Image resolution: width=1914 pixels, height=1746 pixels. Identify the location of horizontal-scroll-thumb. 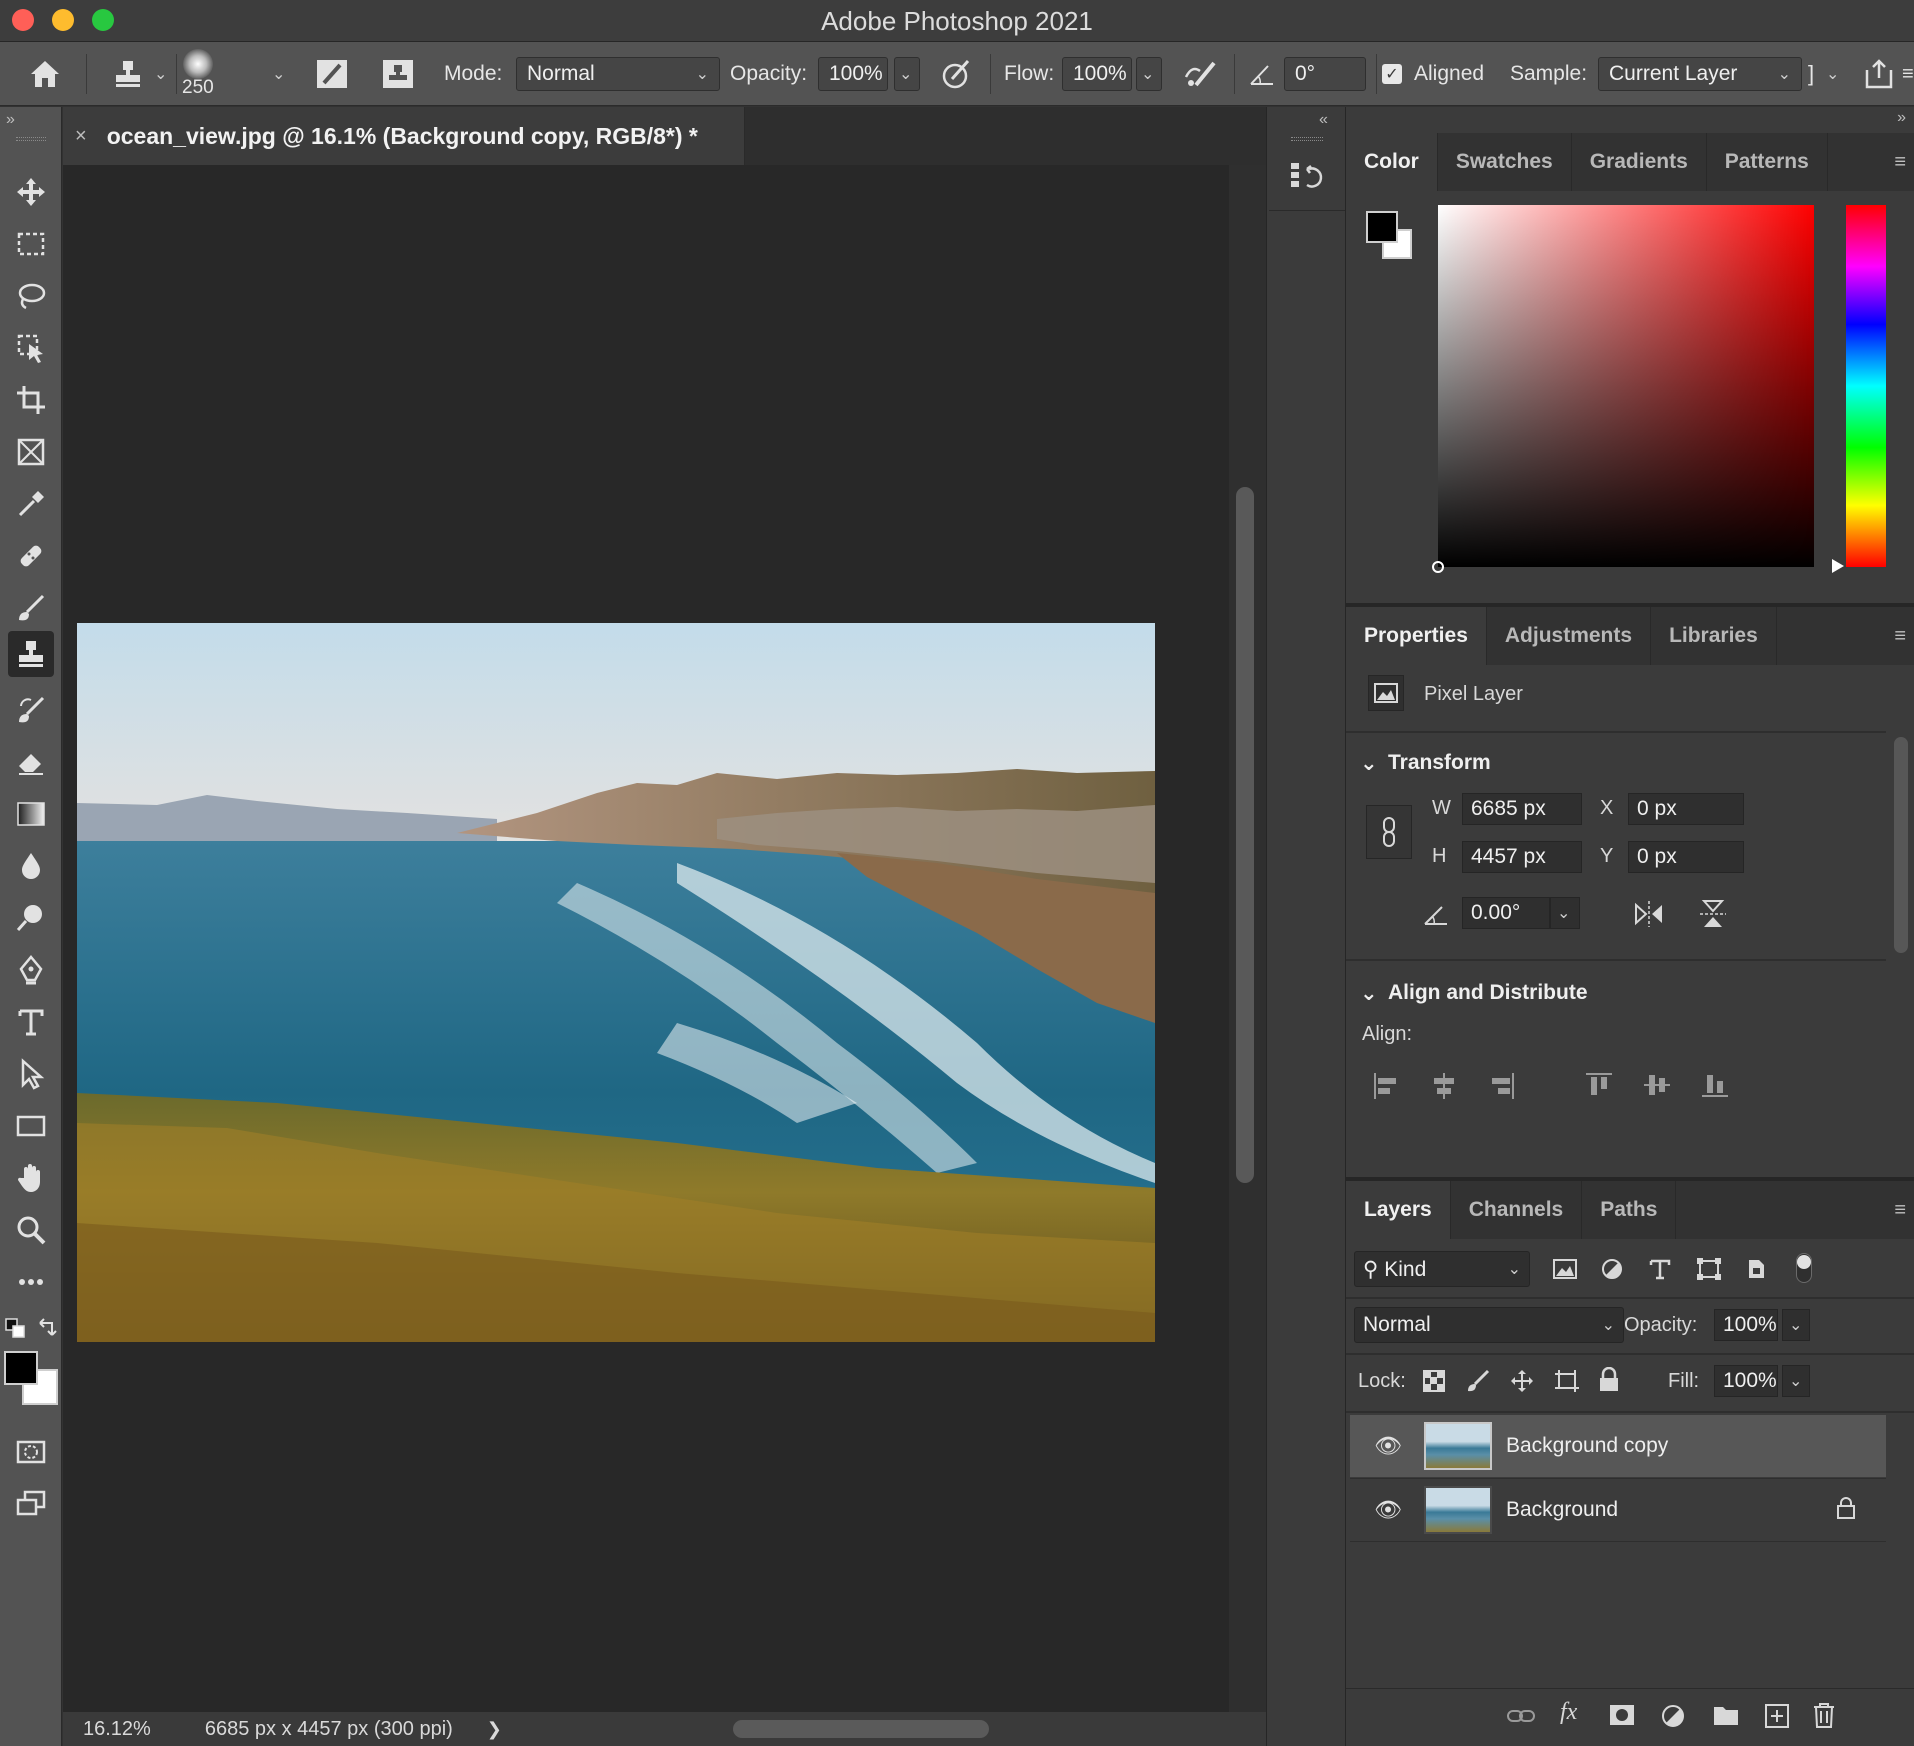
(861, 1729).